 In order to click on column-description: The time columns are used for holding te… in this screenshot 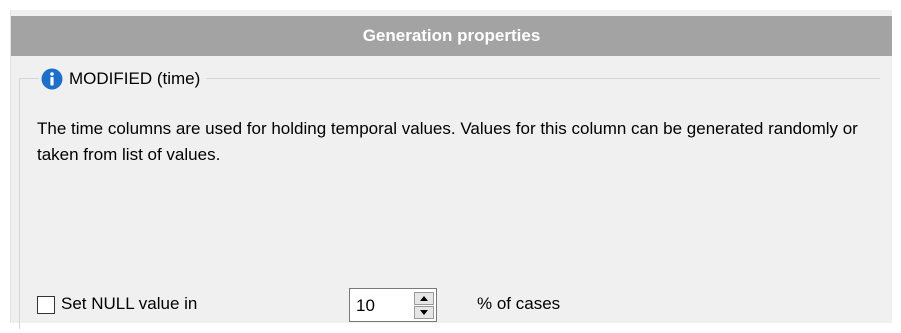, I will do `click(447, 141)`.